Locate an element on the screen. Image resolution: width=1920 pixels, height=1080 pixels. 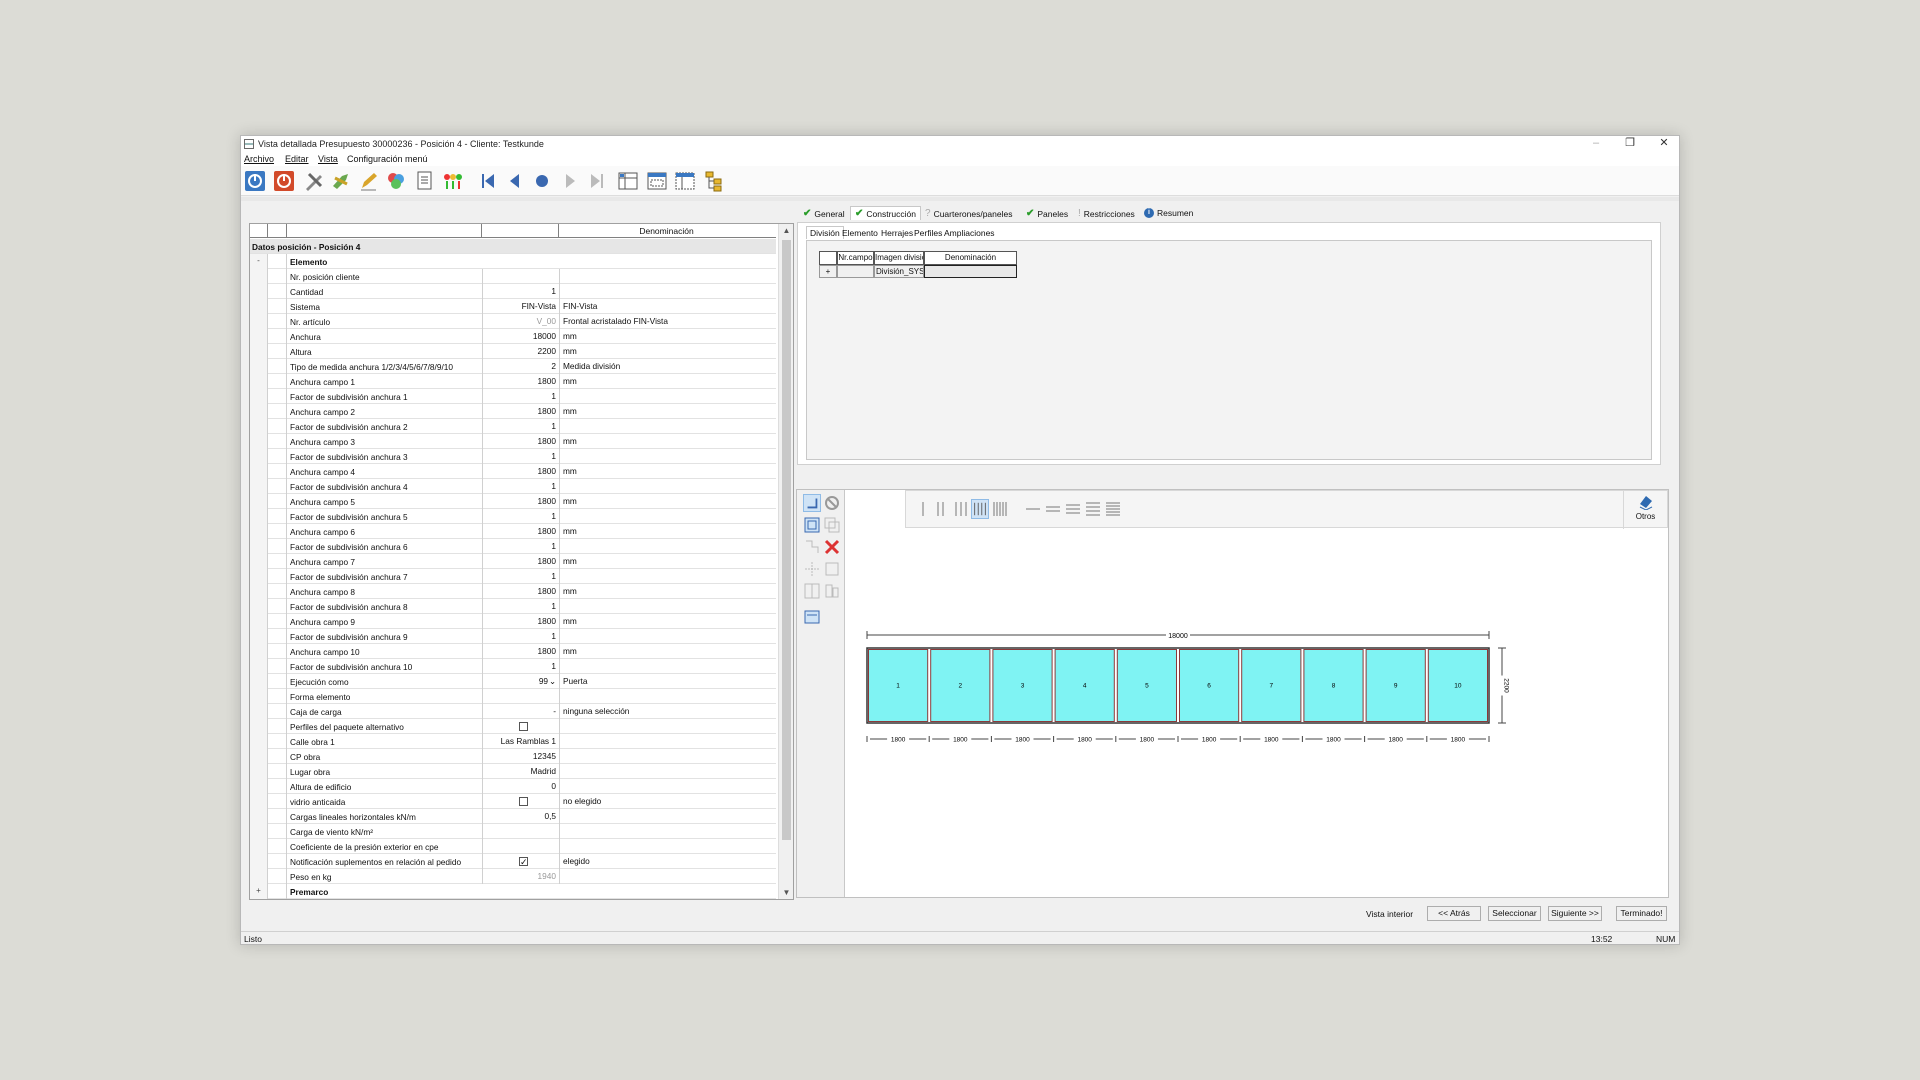
property-row: Cargas lineales horizontales kN/m 0,5 is located at coordinates (513, 816).